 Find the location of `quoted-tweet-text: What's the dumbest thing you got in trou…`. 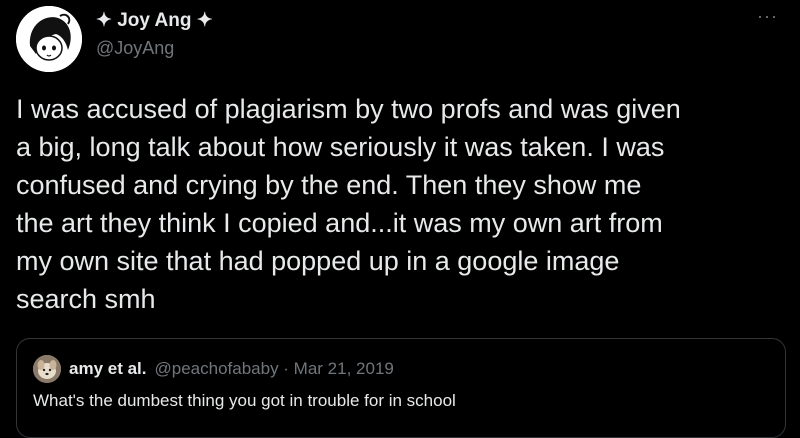

quoted-tweet-text: What's the dumbest thing you got in trou… is located at coordinates (244, 400).